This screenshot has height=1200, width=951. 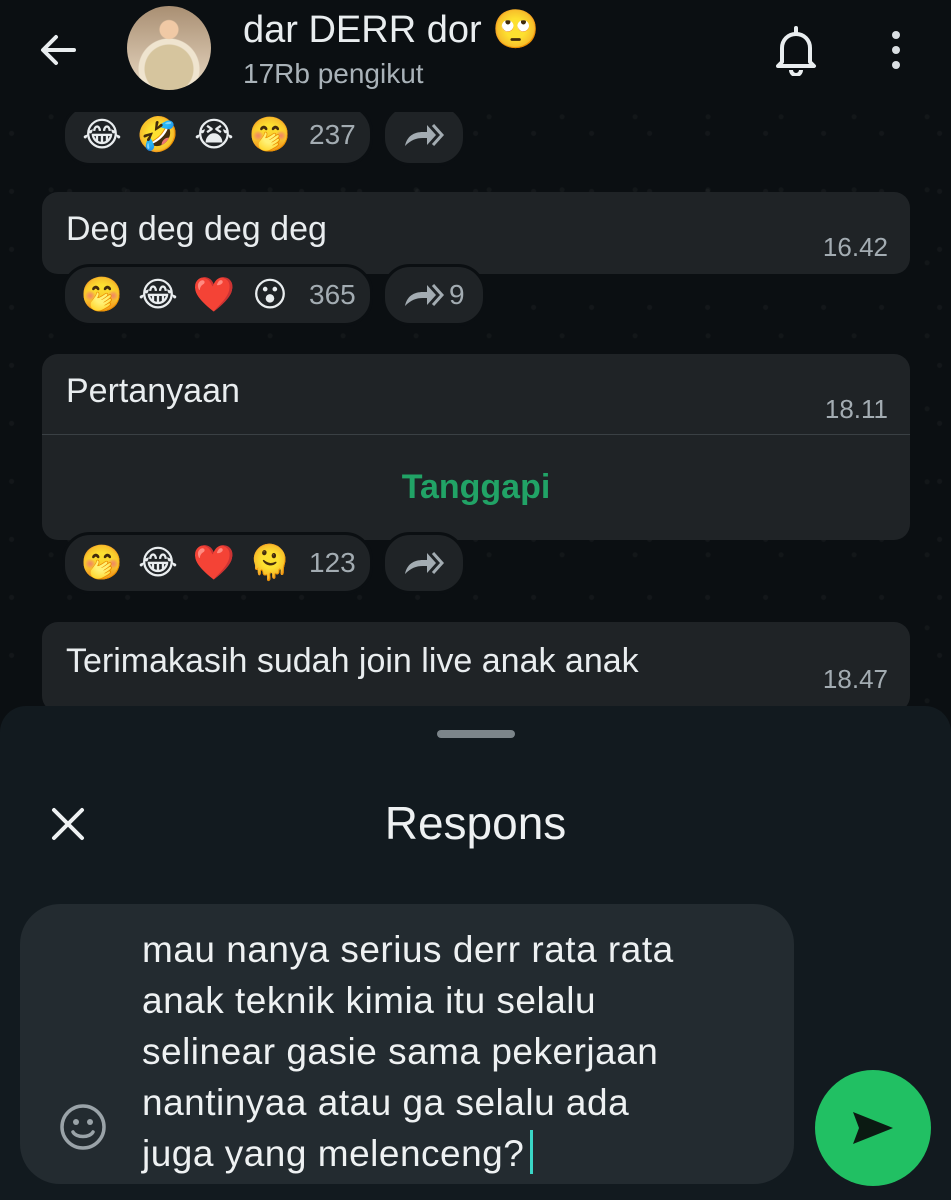 What do you see at coordinates (332, 562) in the screenshot?
I see `reaction-count: 123` at bounding box center [332, 562].